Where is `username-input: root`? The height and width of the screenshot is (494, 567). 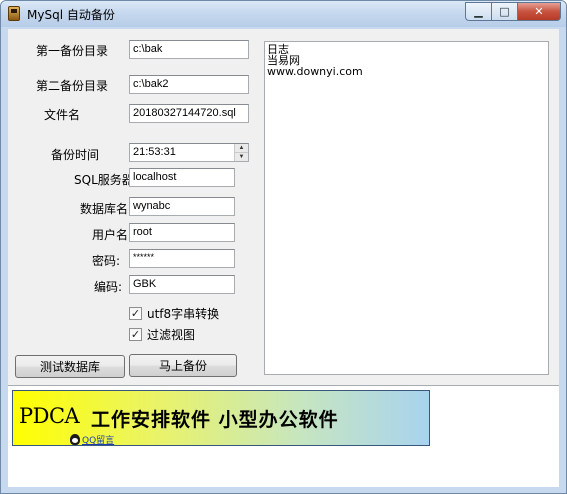 username-input: root is located at coordinates (182, 232).